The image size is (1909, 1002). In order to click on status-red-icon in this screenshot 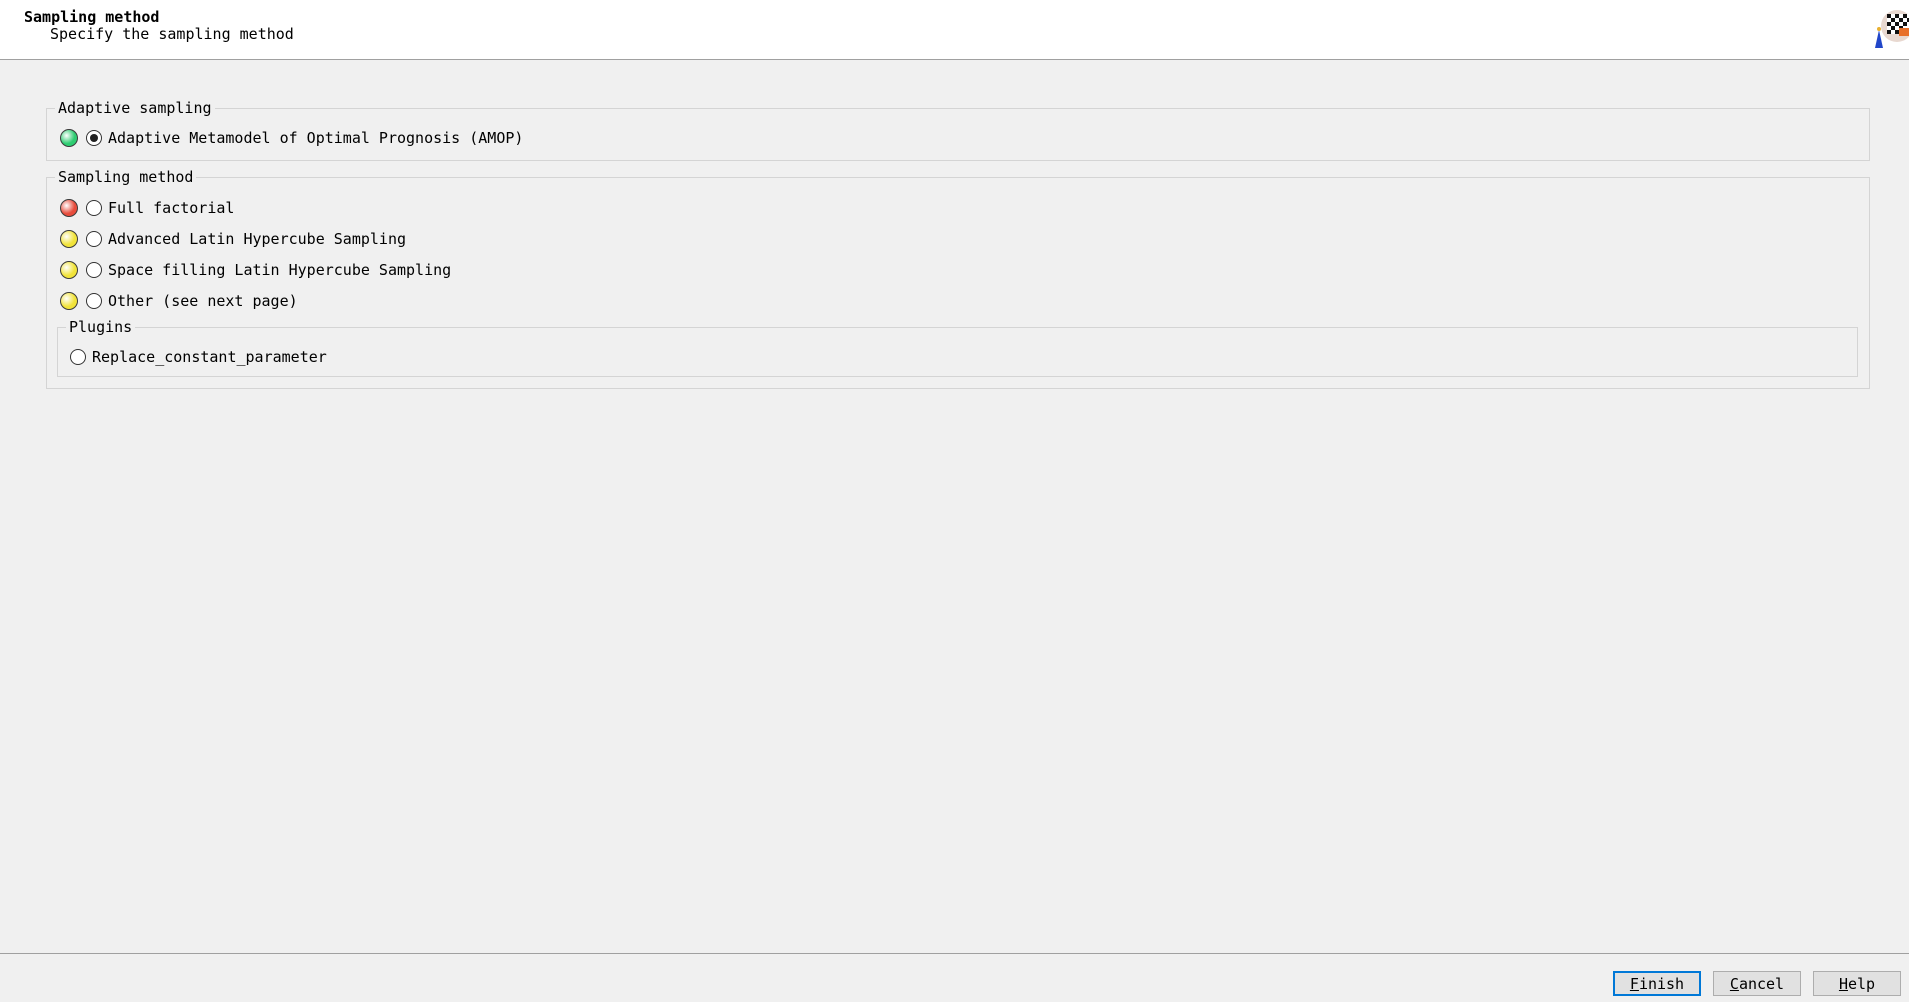, I will do `click(69, 208)`.